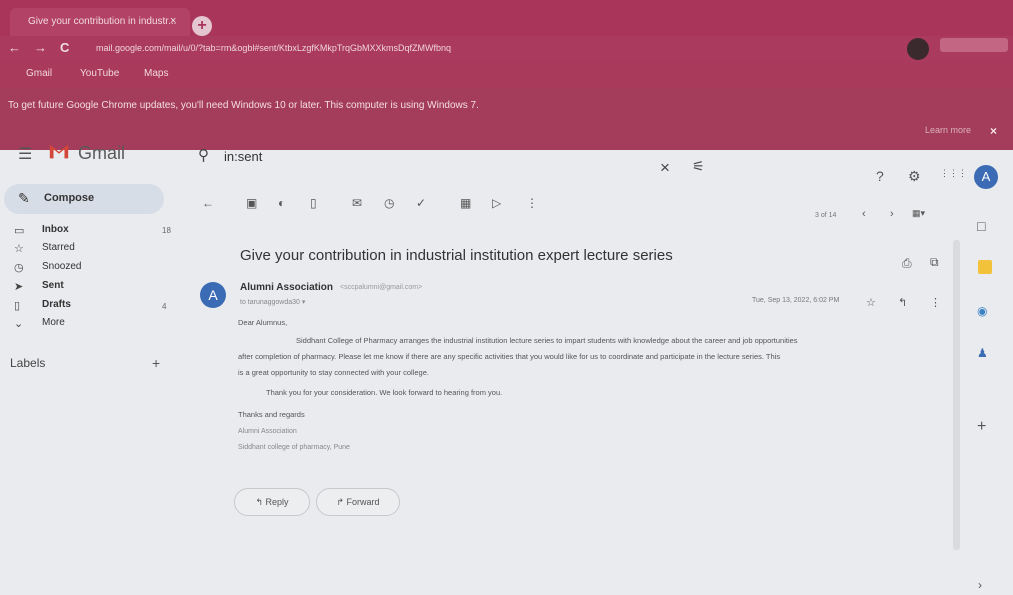 Image resolution: width=1013 pixels, height=595 pixels. What do you see at coordinates (918, 213) in the screenshot?
I see `input-tools-icon: ▦▾` at bounding box center [918, 213].